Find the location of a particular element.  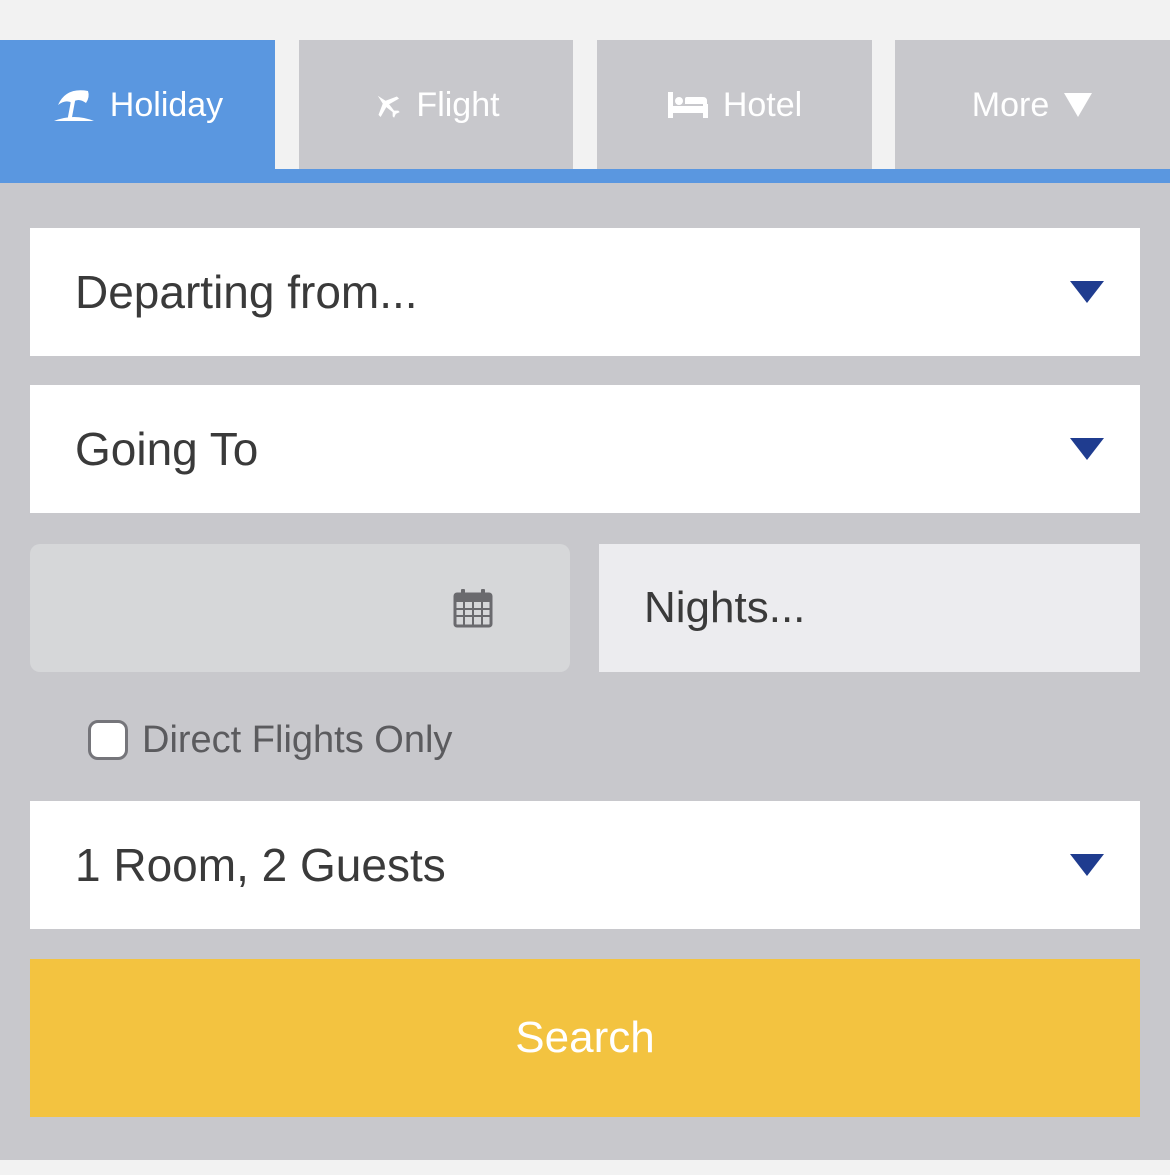

tab-hotel: Hotel is located at coordinates (734, 105).